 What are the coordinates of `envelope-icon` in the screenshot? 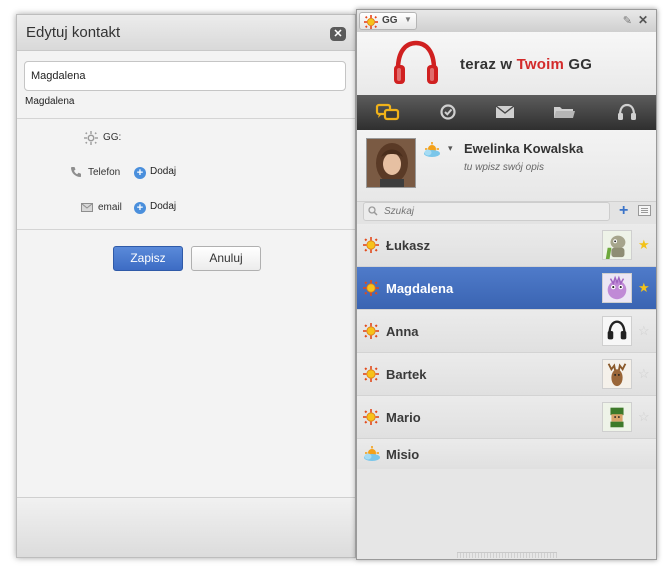 It's located at (87, 207).